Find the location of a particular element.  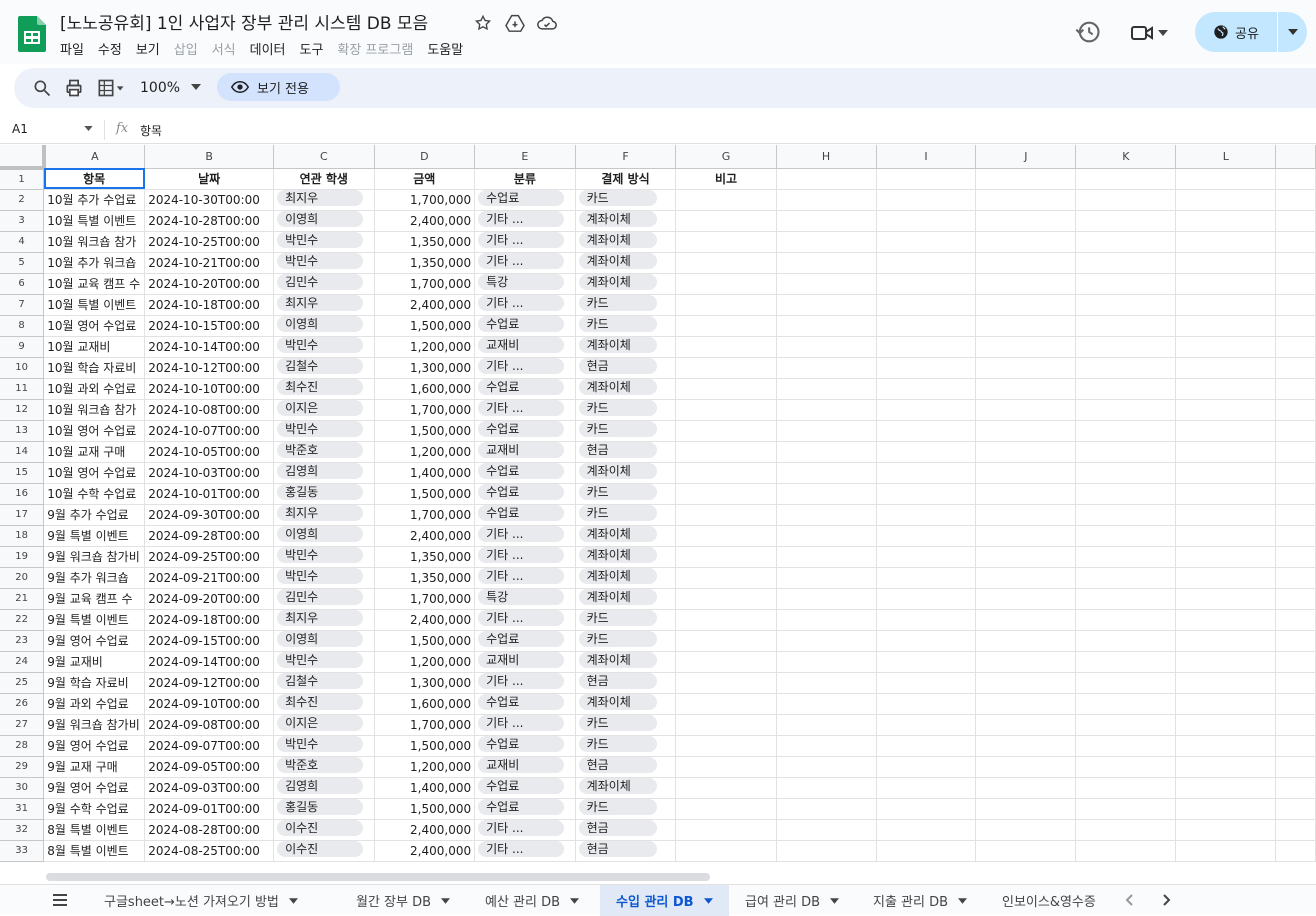

row-header: 17 is located at coordinates (22, 515).